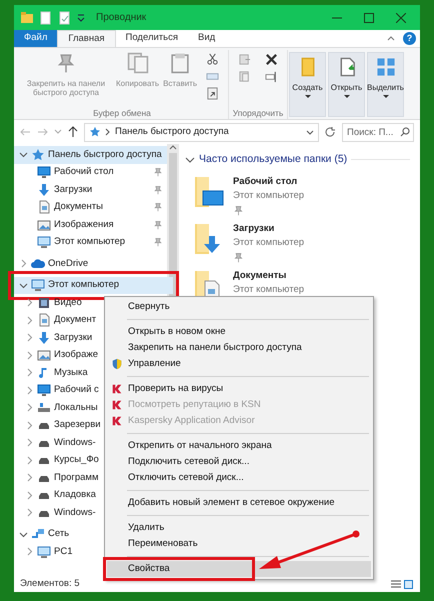 Image resolution: width=434 pixels, height=601 pixels. What do you see at coordinates (81, 17) in the screenshot?
I see `dropdown-arrow-icon` at bounding box center [81, 17].